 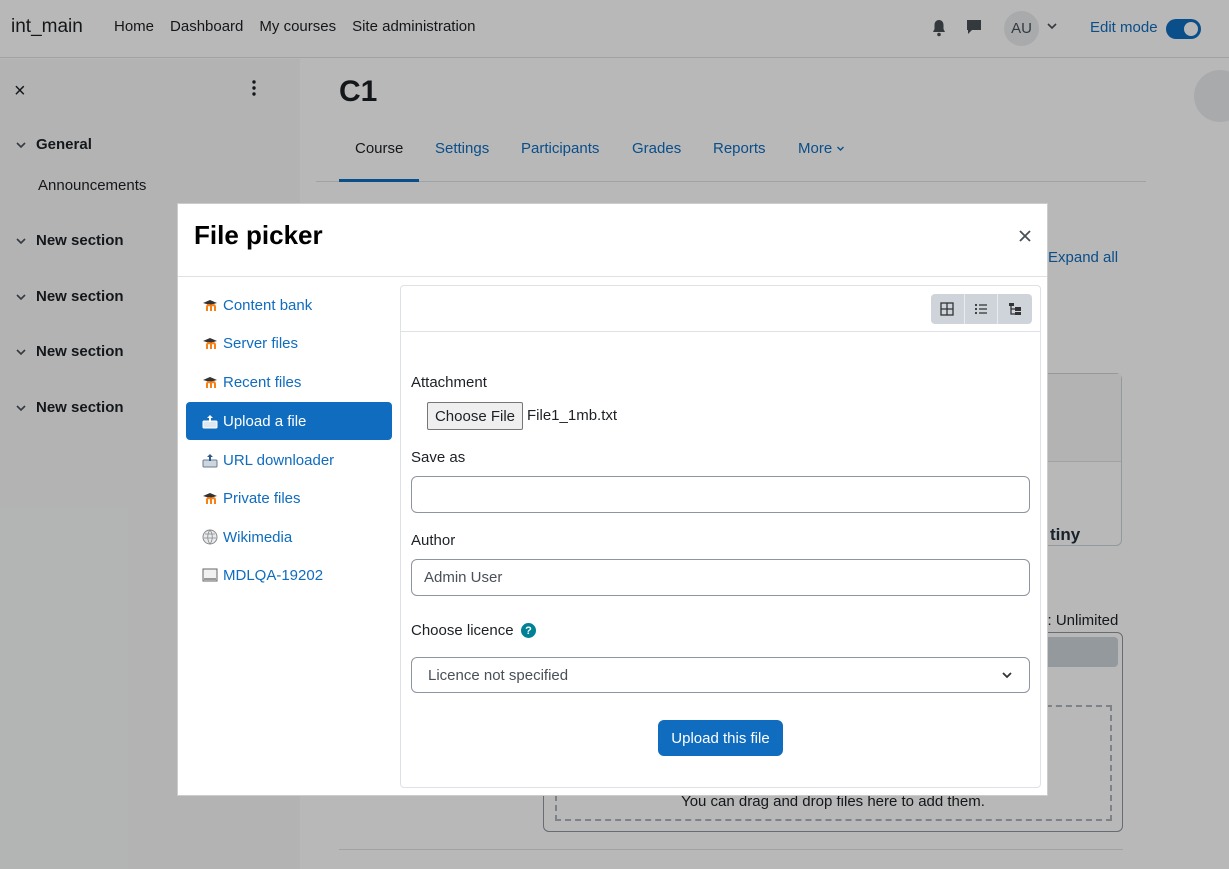 What do you see at coordinates (720, 494) in the screenshot?
I see `save-as-input` at bounding box center [720, 494].